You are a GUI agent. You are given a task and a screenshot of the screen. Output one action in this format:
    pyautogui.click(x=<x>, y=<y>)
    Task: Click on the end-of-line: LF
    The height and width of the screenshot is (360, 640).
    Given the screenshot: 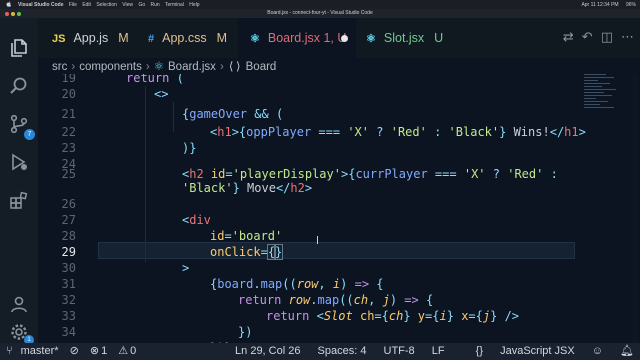 What is the action you would take?
    pyautogui.click(x=438, y=351)
    